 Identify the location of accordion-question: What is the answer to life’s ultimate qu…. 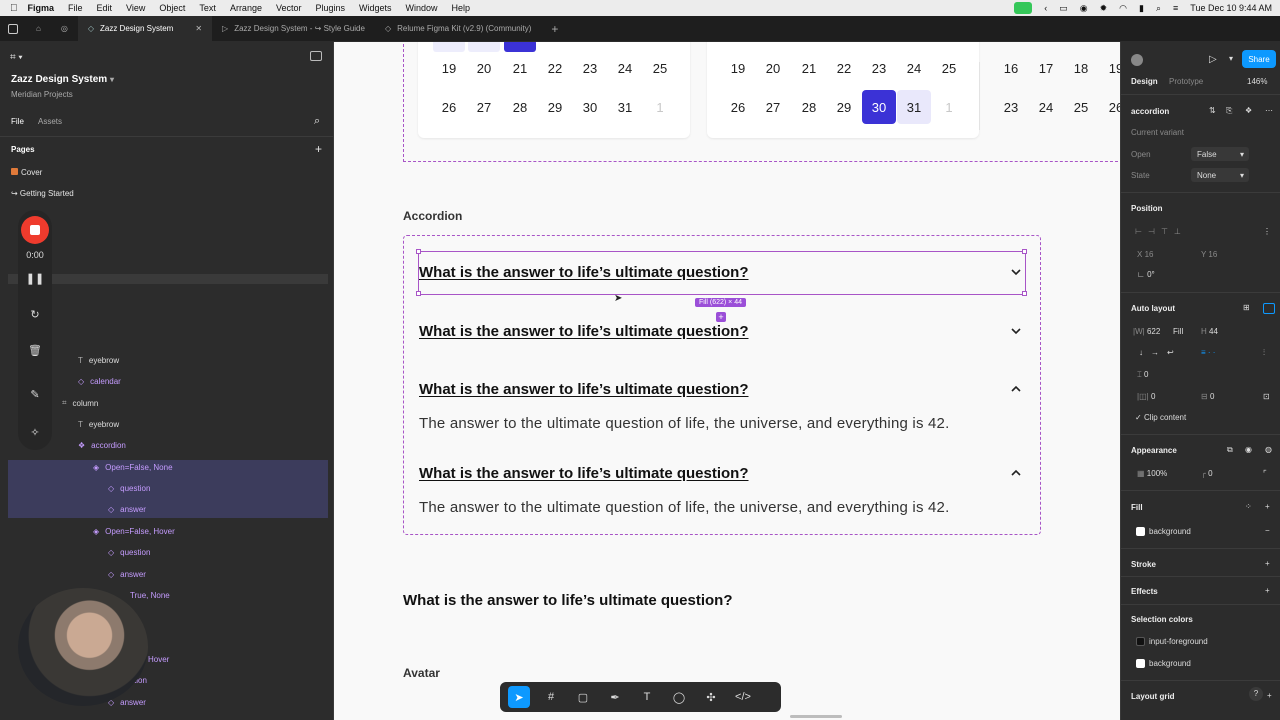
(584, 272).